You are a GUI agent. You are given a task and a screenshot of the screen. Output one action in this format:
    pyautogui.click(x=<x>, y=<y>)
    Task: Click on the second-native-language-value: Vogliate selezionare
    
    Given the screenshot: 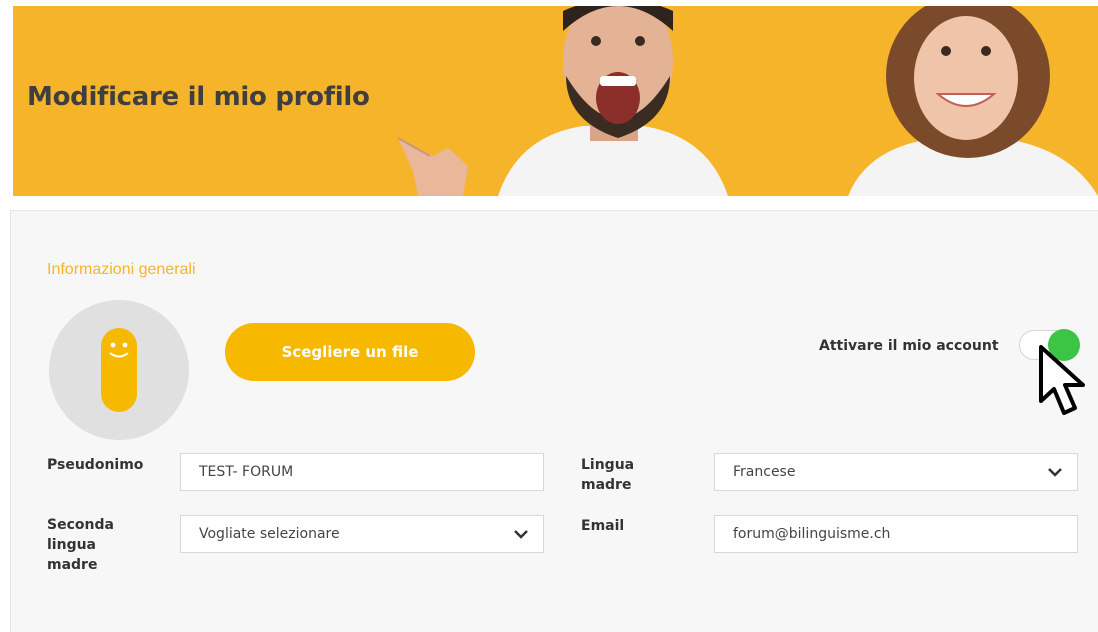 What is the action you would take?
    pyautogui.click(x=269, y=534)
    